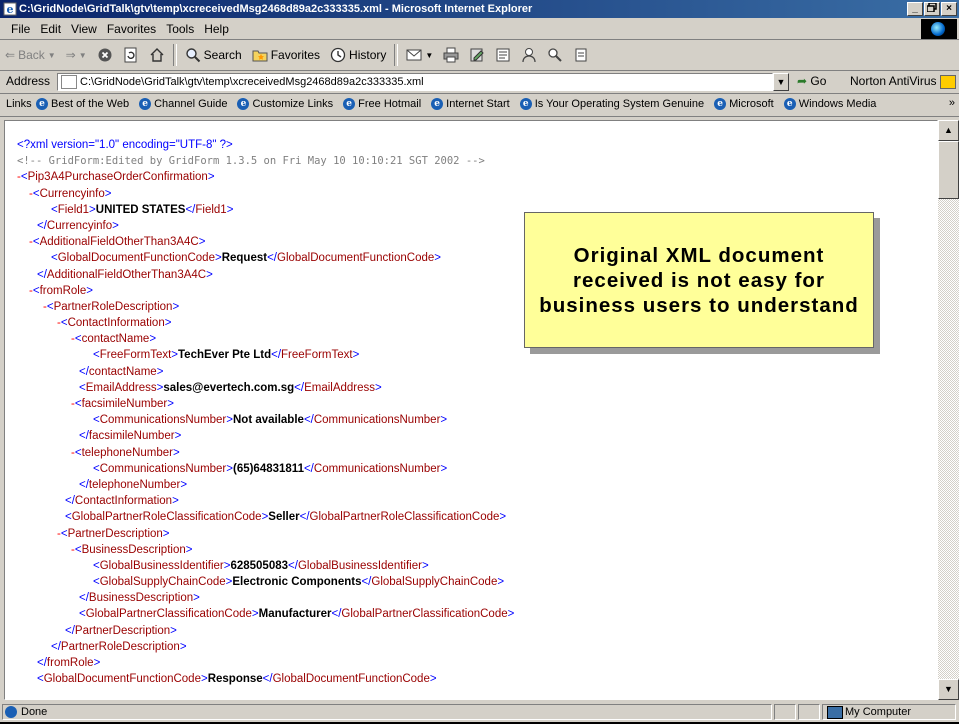 The width and height of the screenshot is (959, 724). Describe the element at coordinates (611, 104) in the screenshot. I see `link-os-genuine: e Is Your Operating System Genuine` at that location.